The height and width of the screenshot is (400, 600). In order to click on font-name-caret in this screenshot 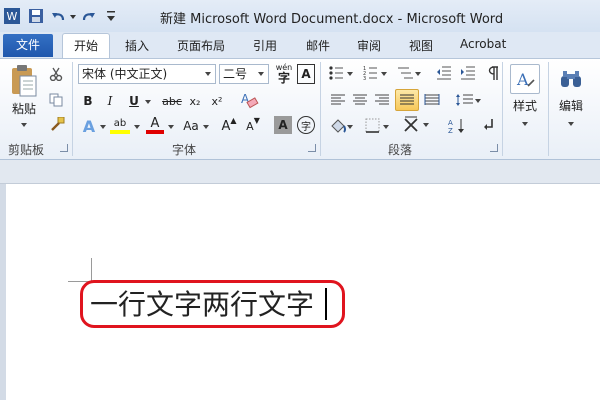, I will do `click(208, 74)`.